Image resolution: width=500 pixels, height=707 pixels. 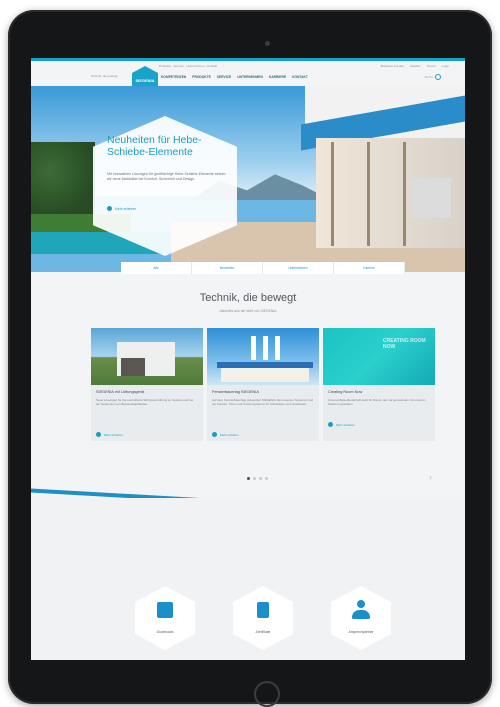 What do you see at coordinates (104, 76) in the screenshot?
I see `brand-claim: Technik, die bewegt` at bounding box center [104, 76].